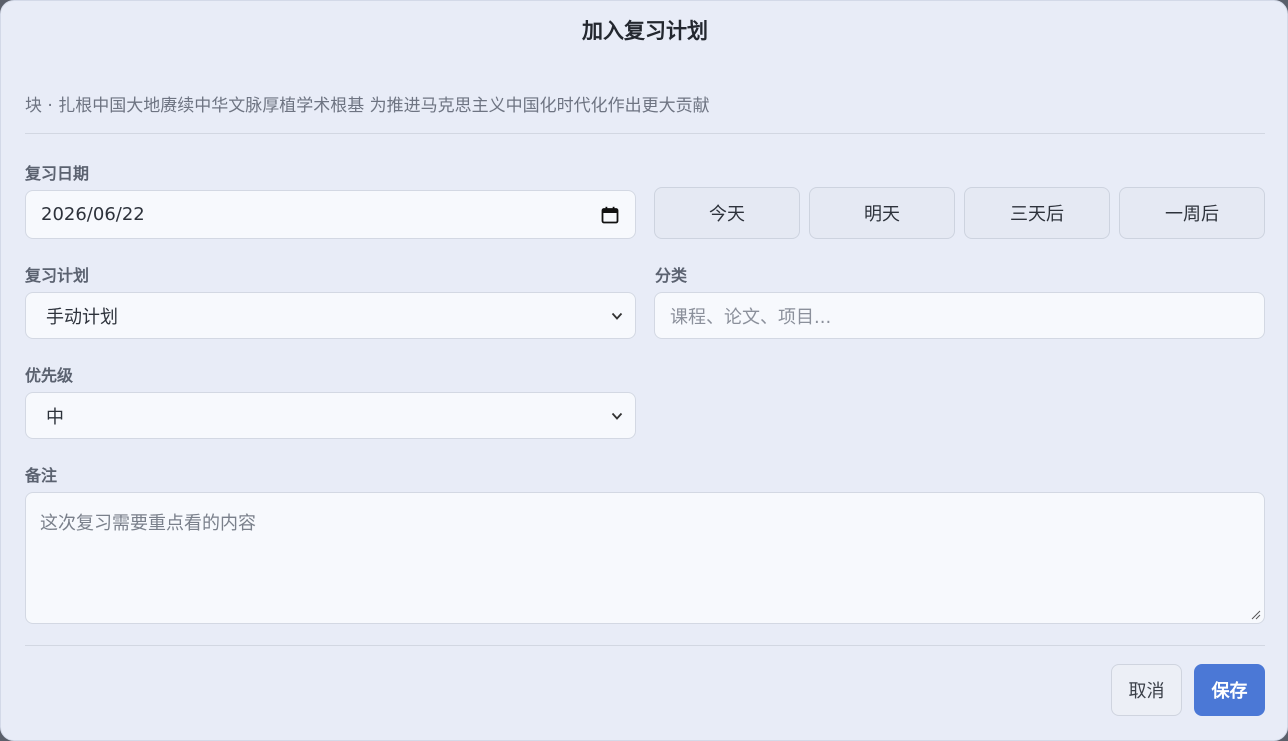  I want to click on quick-date-three-days-button: 三天后, so click(1037, 213).